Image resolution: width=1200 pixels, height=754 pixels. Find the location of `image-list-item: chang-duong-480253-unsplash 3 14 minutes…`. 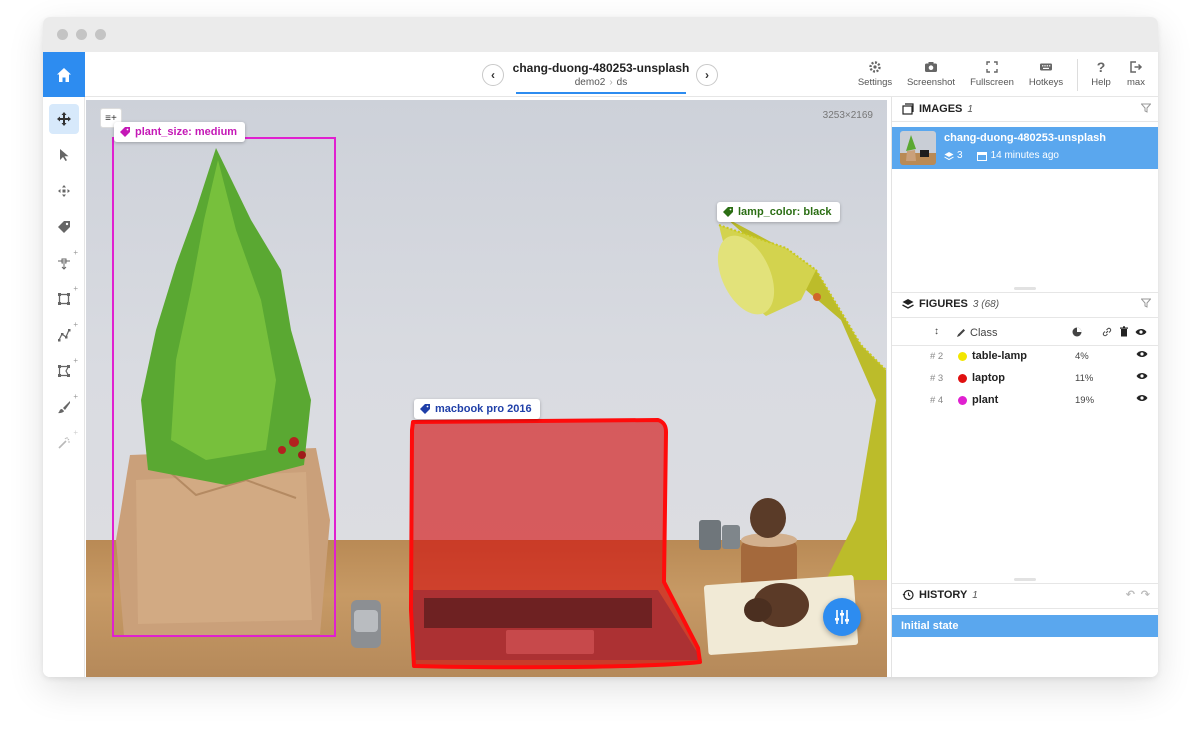

image-list-item: chang-duong-480253-unsplash 3 14 minutes… is located at coordinates (1025, 148).